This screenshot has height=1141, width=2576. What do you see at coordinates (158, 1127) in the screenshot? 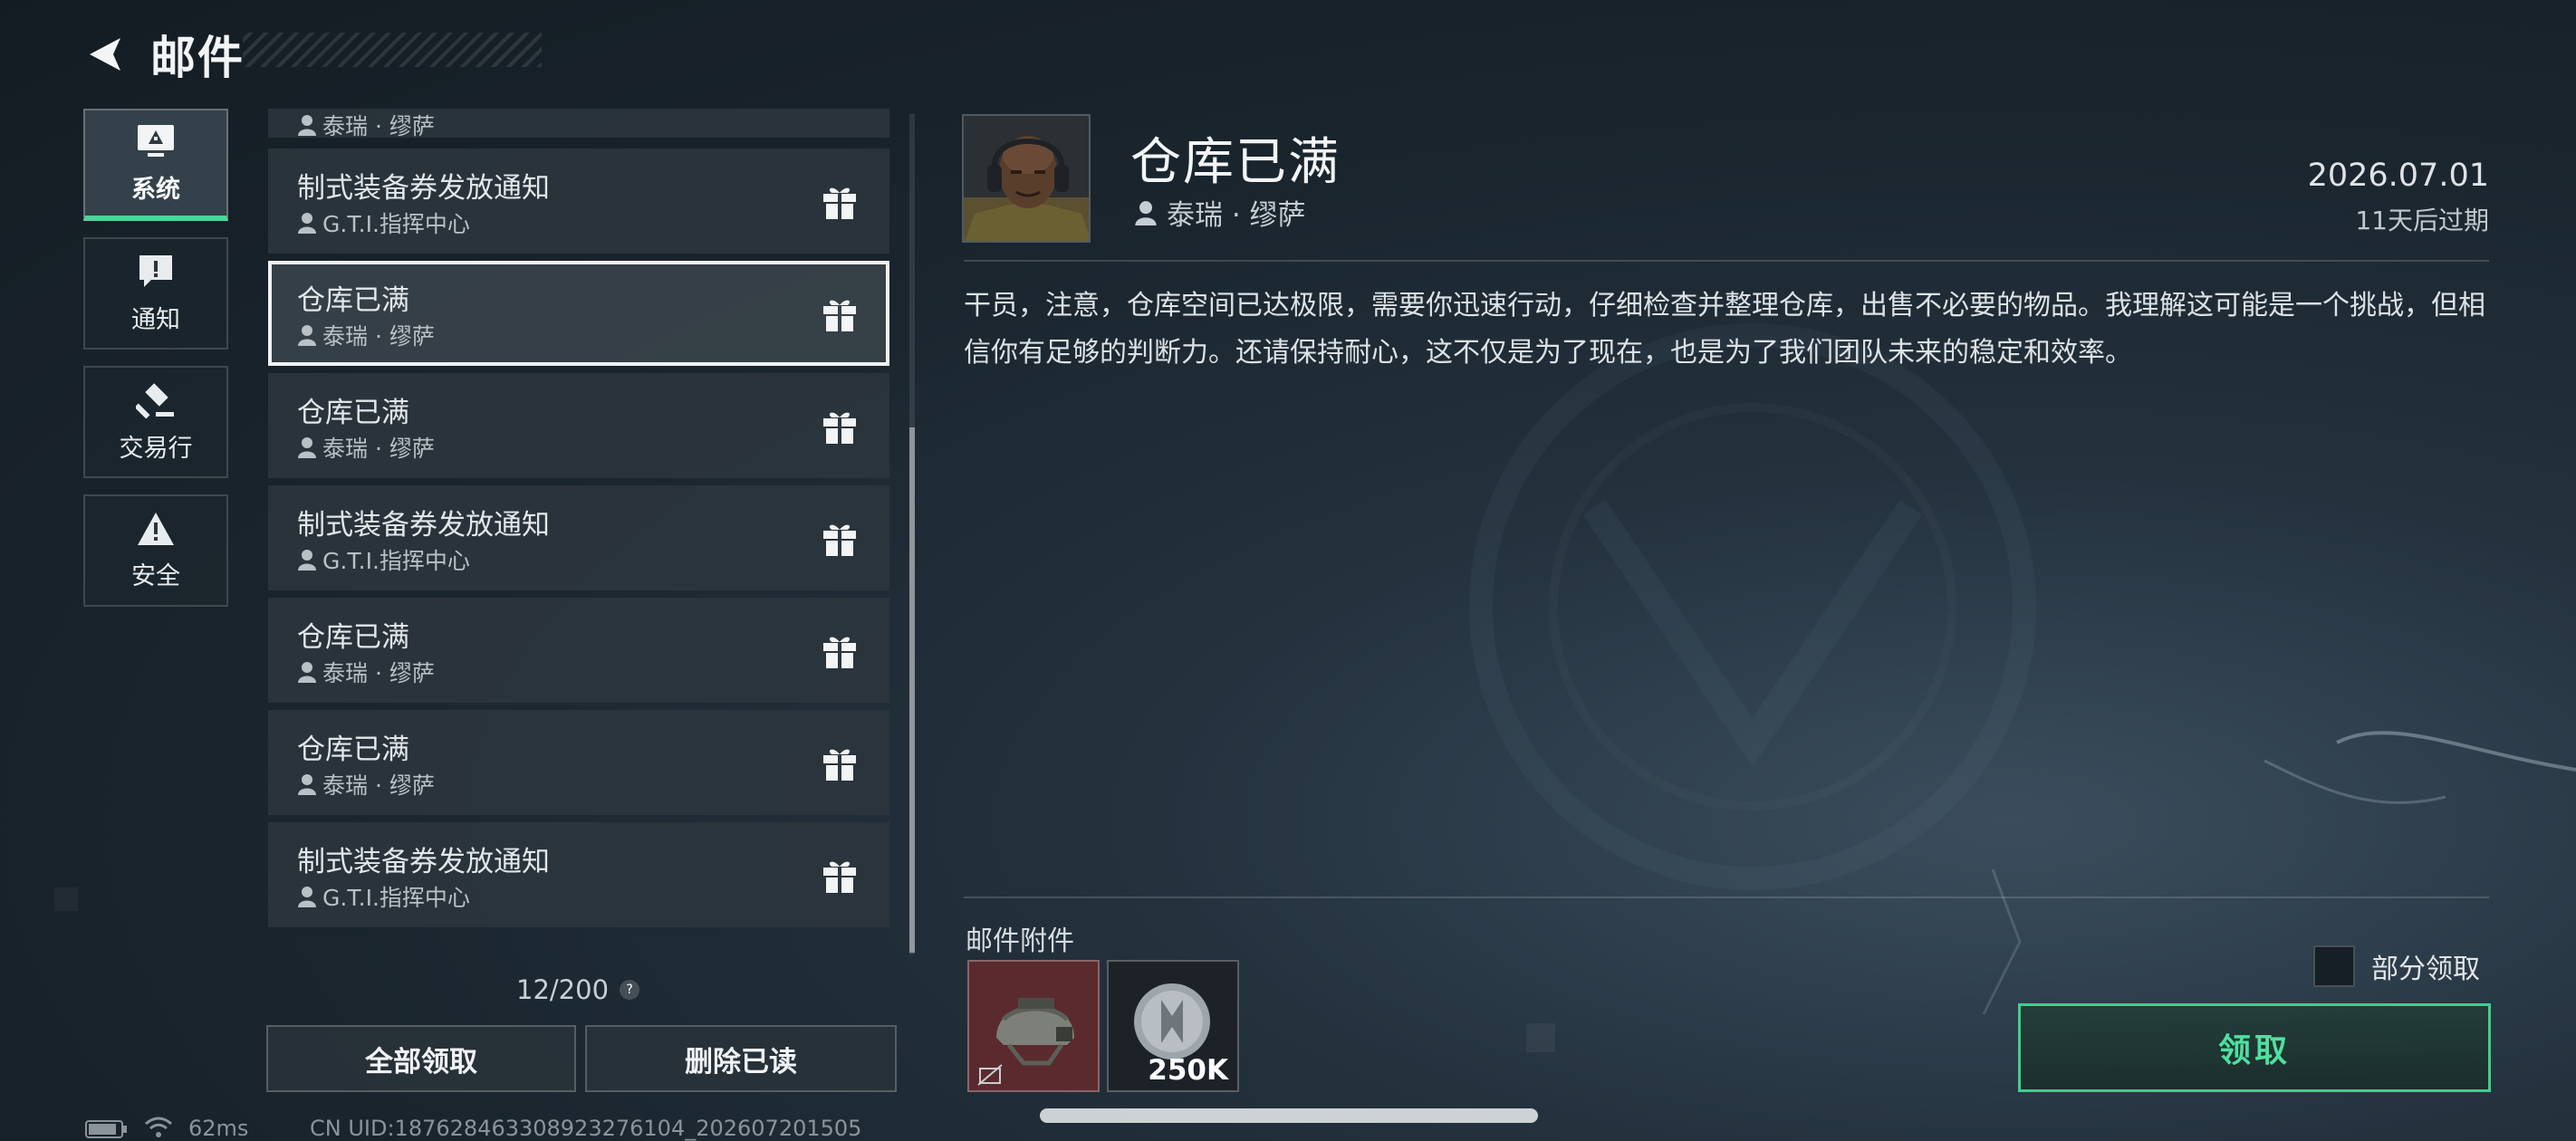
I see `wifi-icon` at bounding box center [158, 1127].